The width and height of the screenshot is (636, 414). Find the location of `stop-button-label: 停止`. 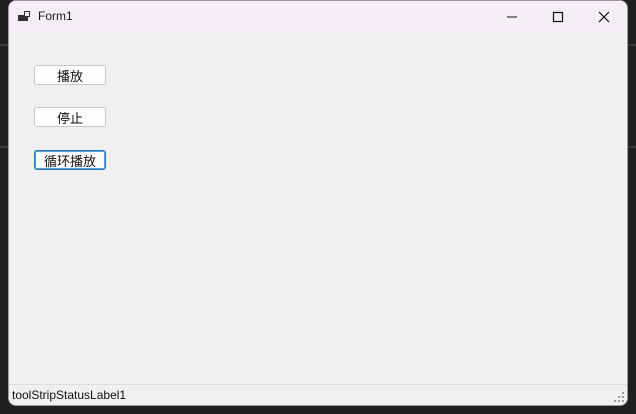

stop-button-label: 停止 is located at coordinates (69, 119).